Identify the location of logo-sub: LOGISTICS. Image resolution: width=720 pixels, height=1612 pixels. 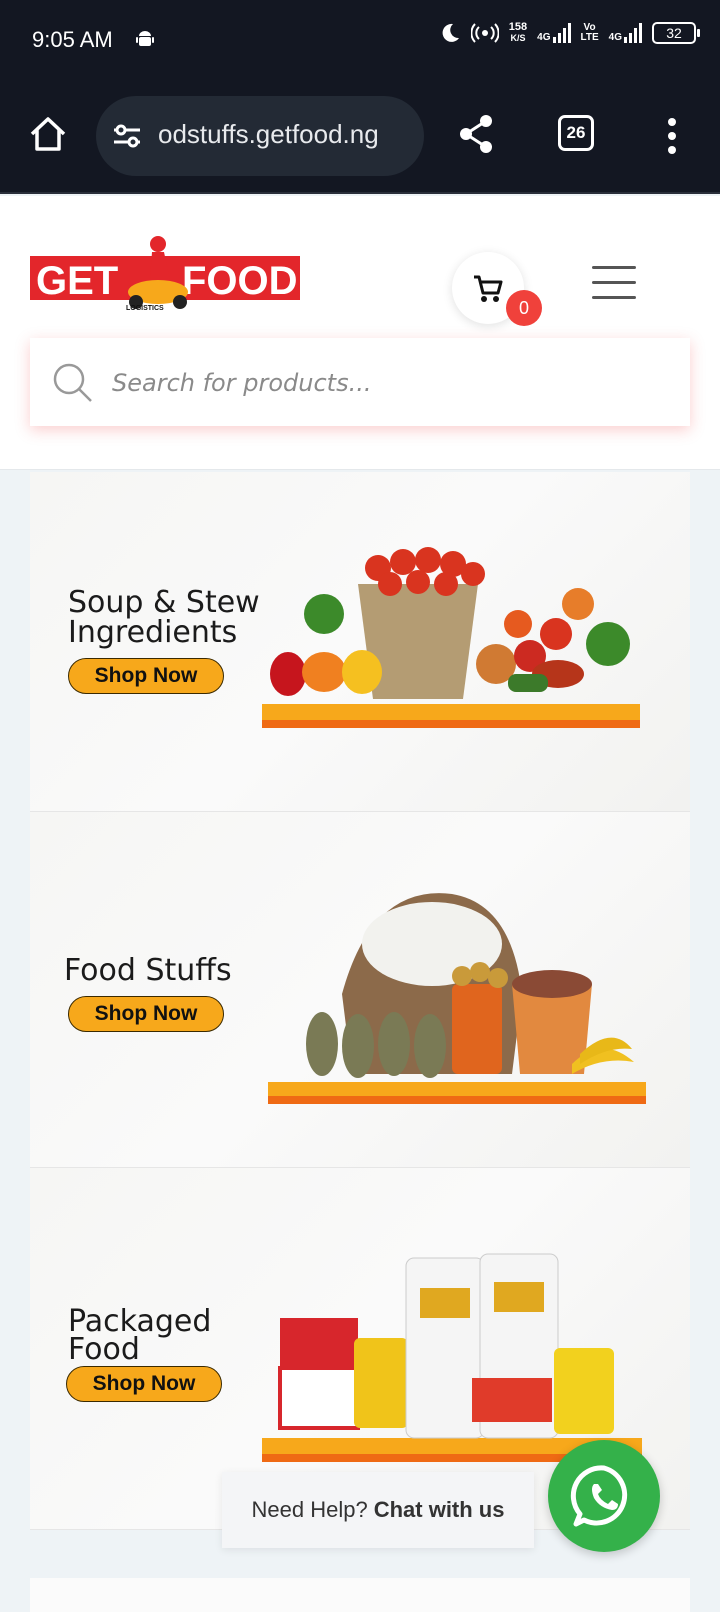
(145, 308).